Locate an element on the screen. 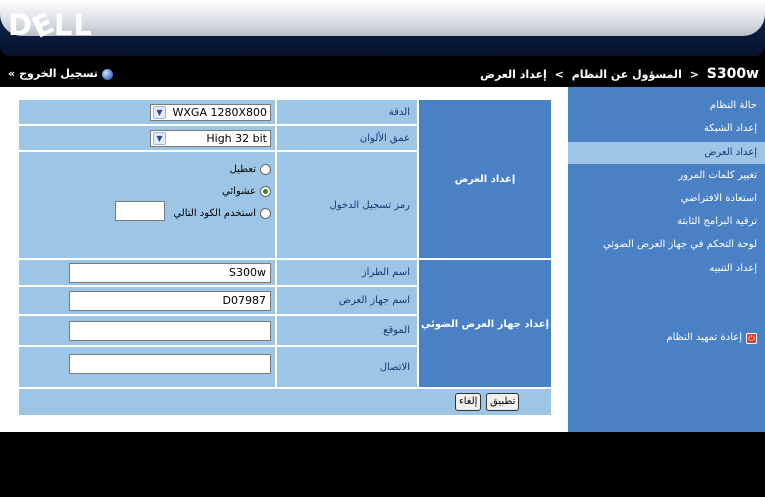  login-code-label: رمز تسجيل الدخول is located at coordinates (370, 205).